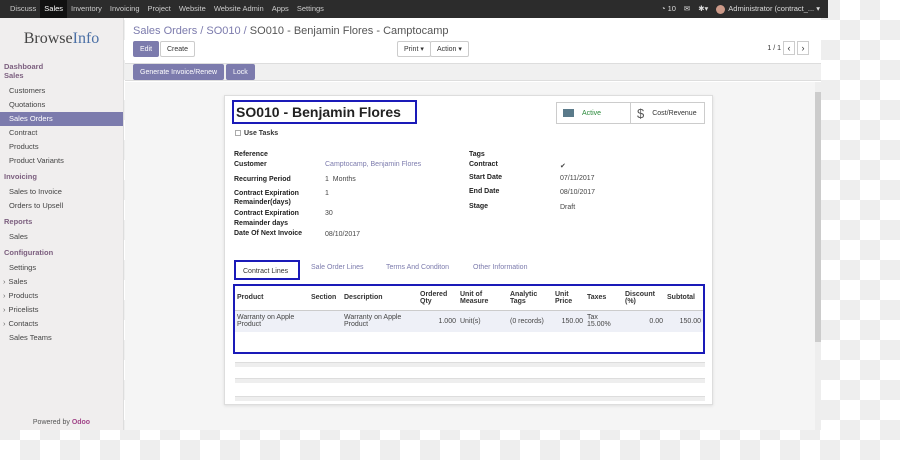  What do you see at coordinates (239, 9) in the screenshot?
I see `app-website-admin: Website Admin` at bounding box center [239, 9].